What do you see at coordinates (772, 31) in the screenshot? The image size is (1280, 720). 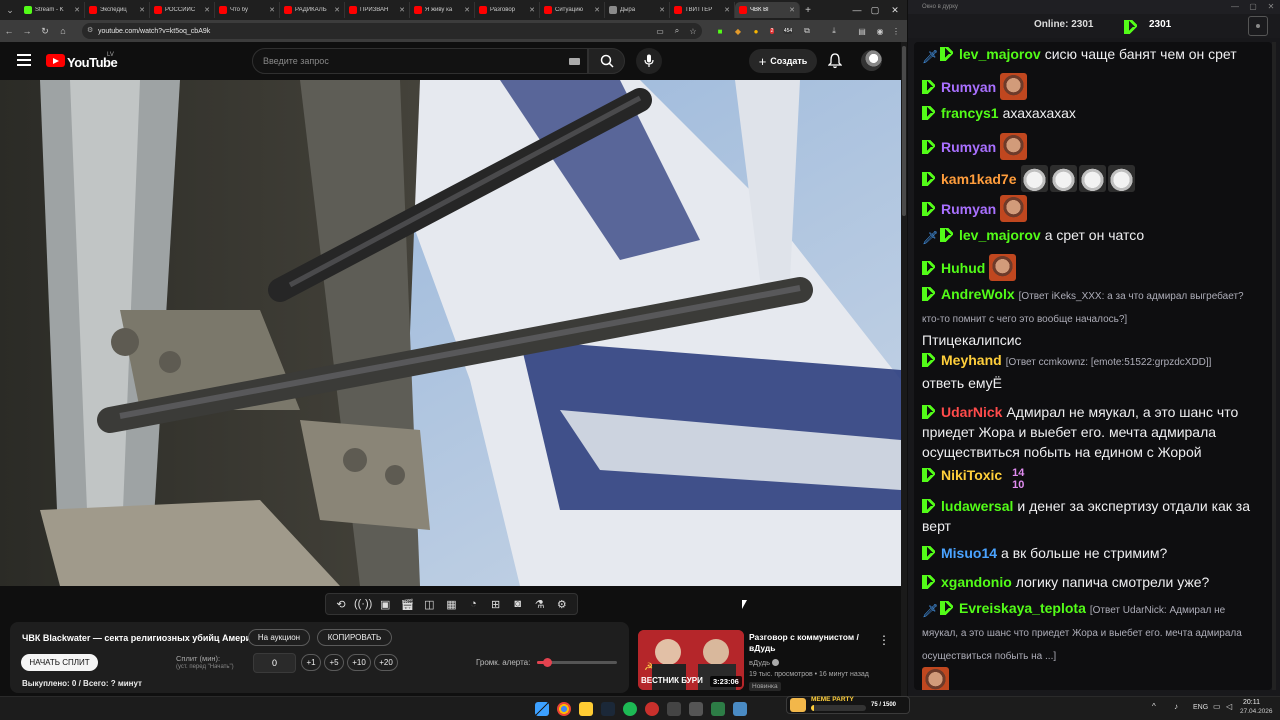 I see `extension-badge-a: 2` at bounding box center [772, 31].